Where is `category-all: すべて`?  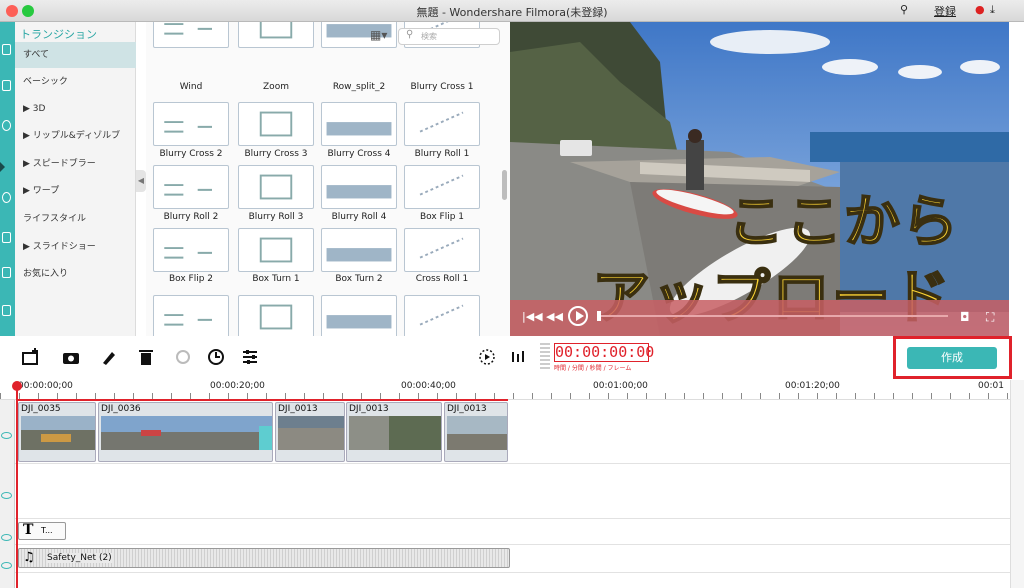
category-all: すべて is located at coordinates (75, 55).